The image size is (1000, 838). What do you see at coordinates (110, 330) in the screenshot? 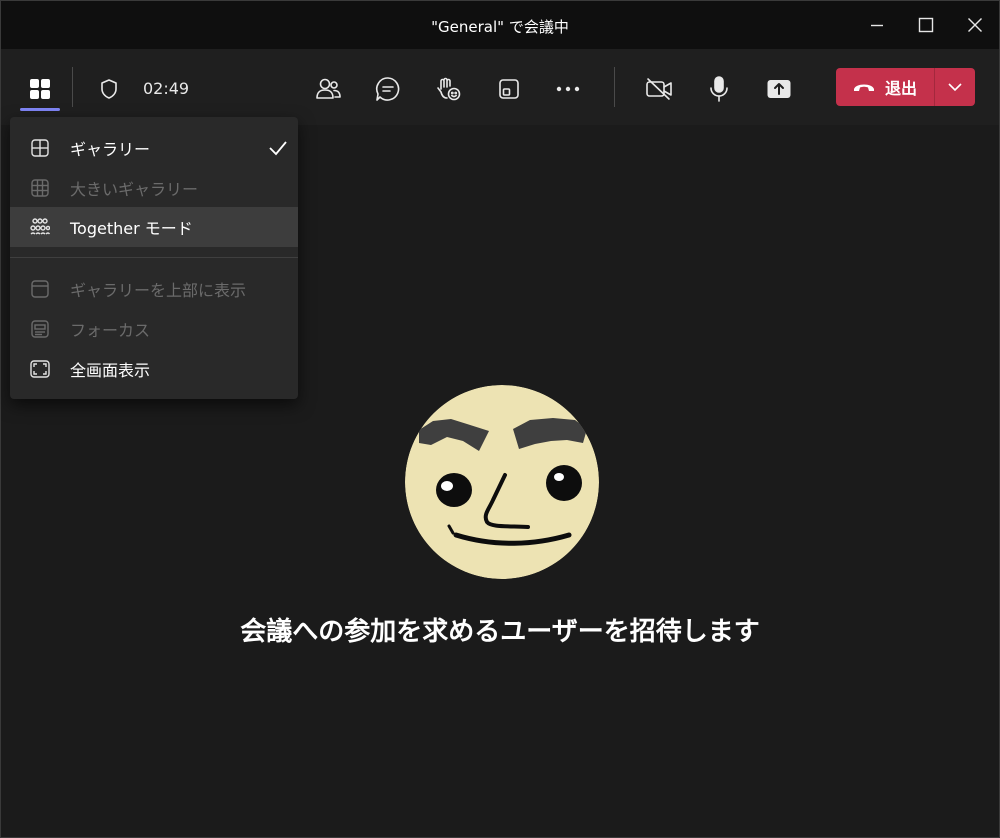
I see `menu-item-label: フォーカス` at bounding box center [110, 330].